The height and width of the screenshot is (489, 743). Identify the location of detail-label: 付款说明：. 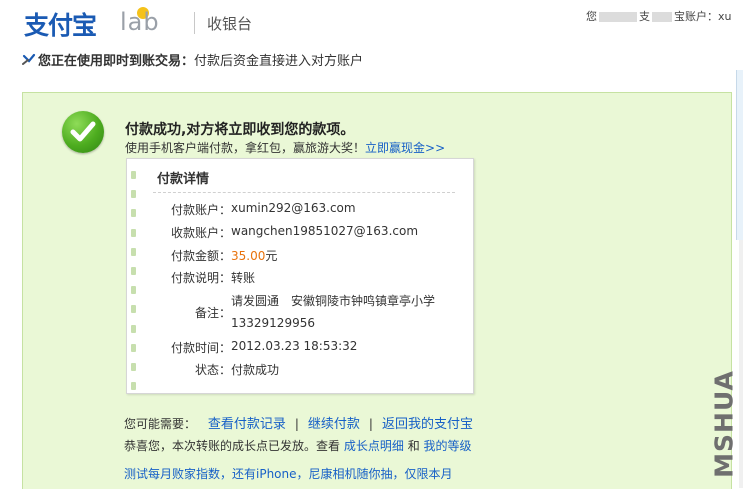
(200, 278).